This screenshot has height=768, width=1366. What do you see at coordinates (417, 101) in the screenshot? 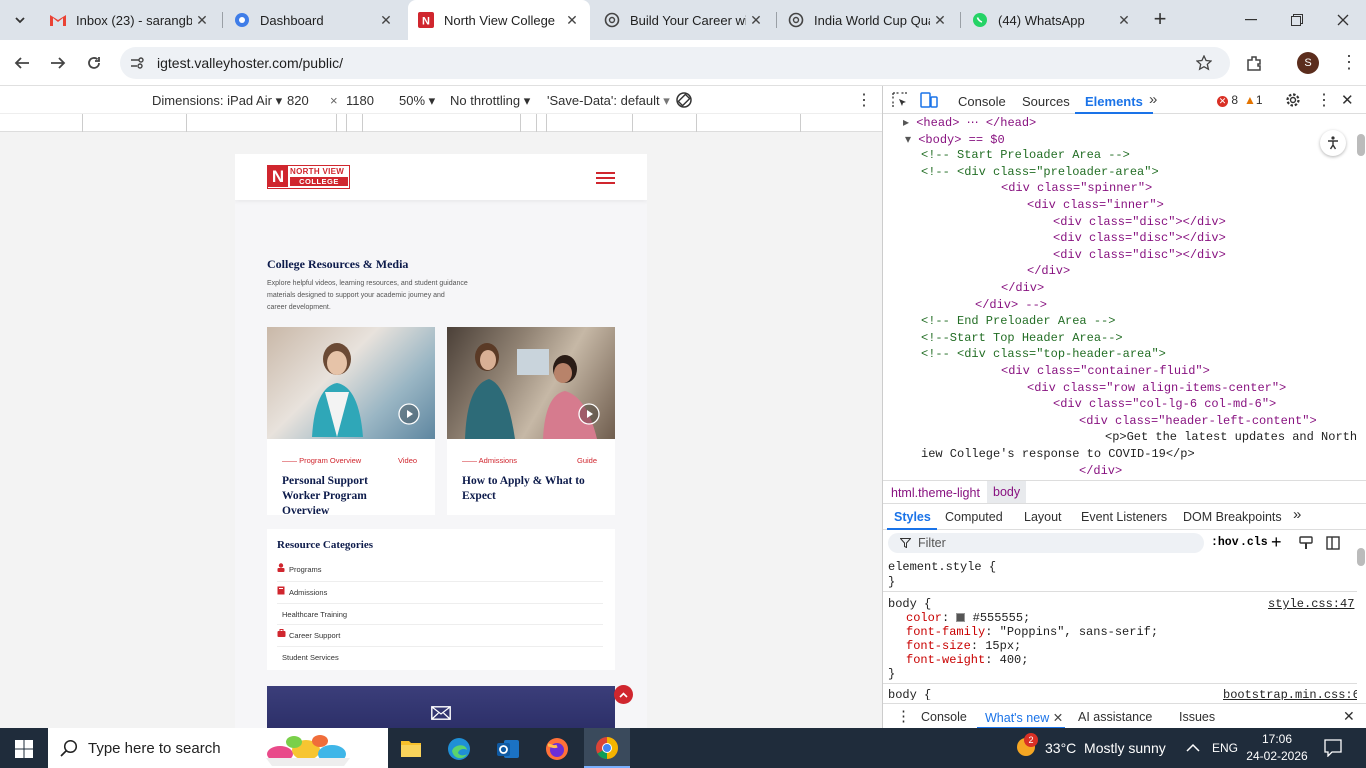
I see `zoom-select: 50% ▾` at bounding box center [417, 101].